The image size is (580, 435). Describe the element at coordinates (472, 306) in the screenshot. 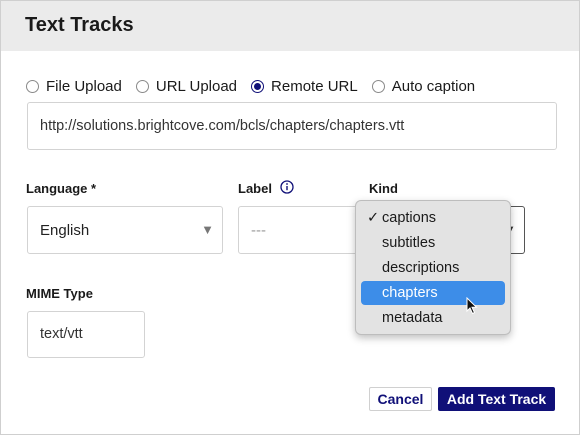

I see `mouse-pointer-icon` at that location.